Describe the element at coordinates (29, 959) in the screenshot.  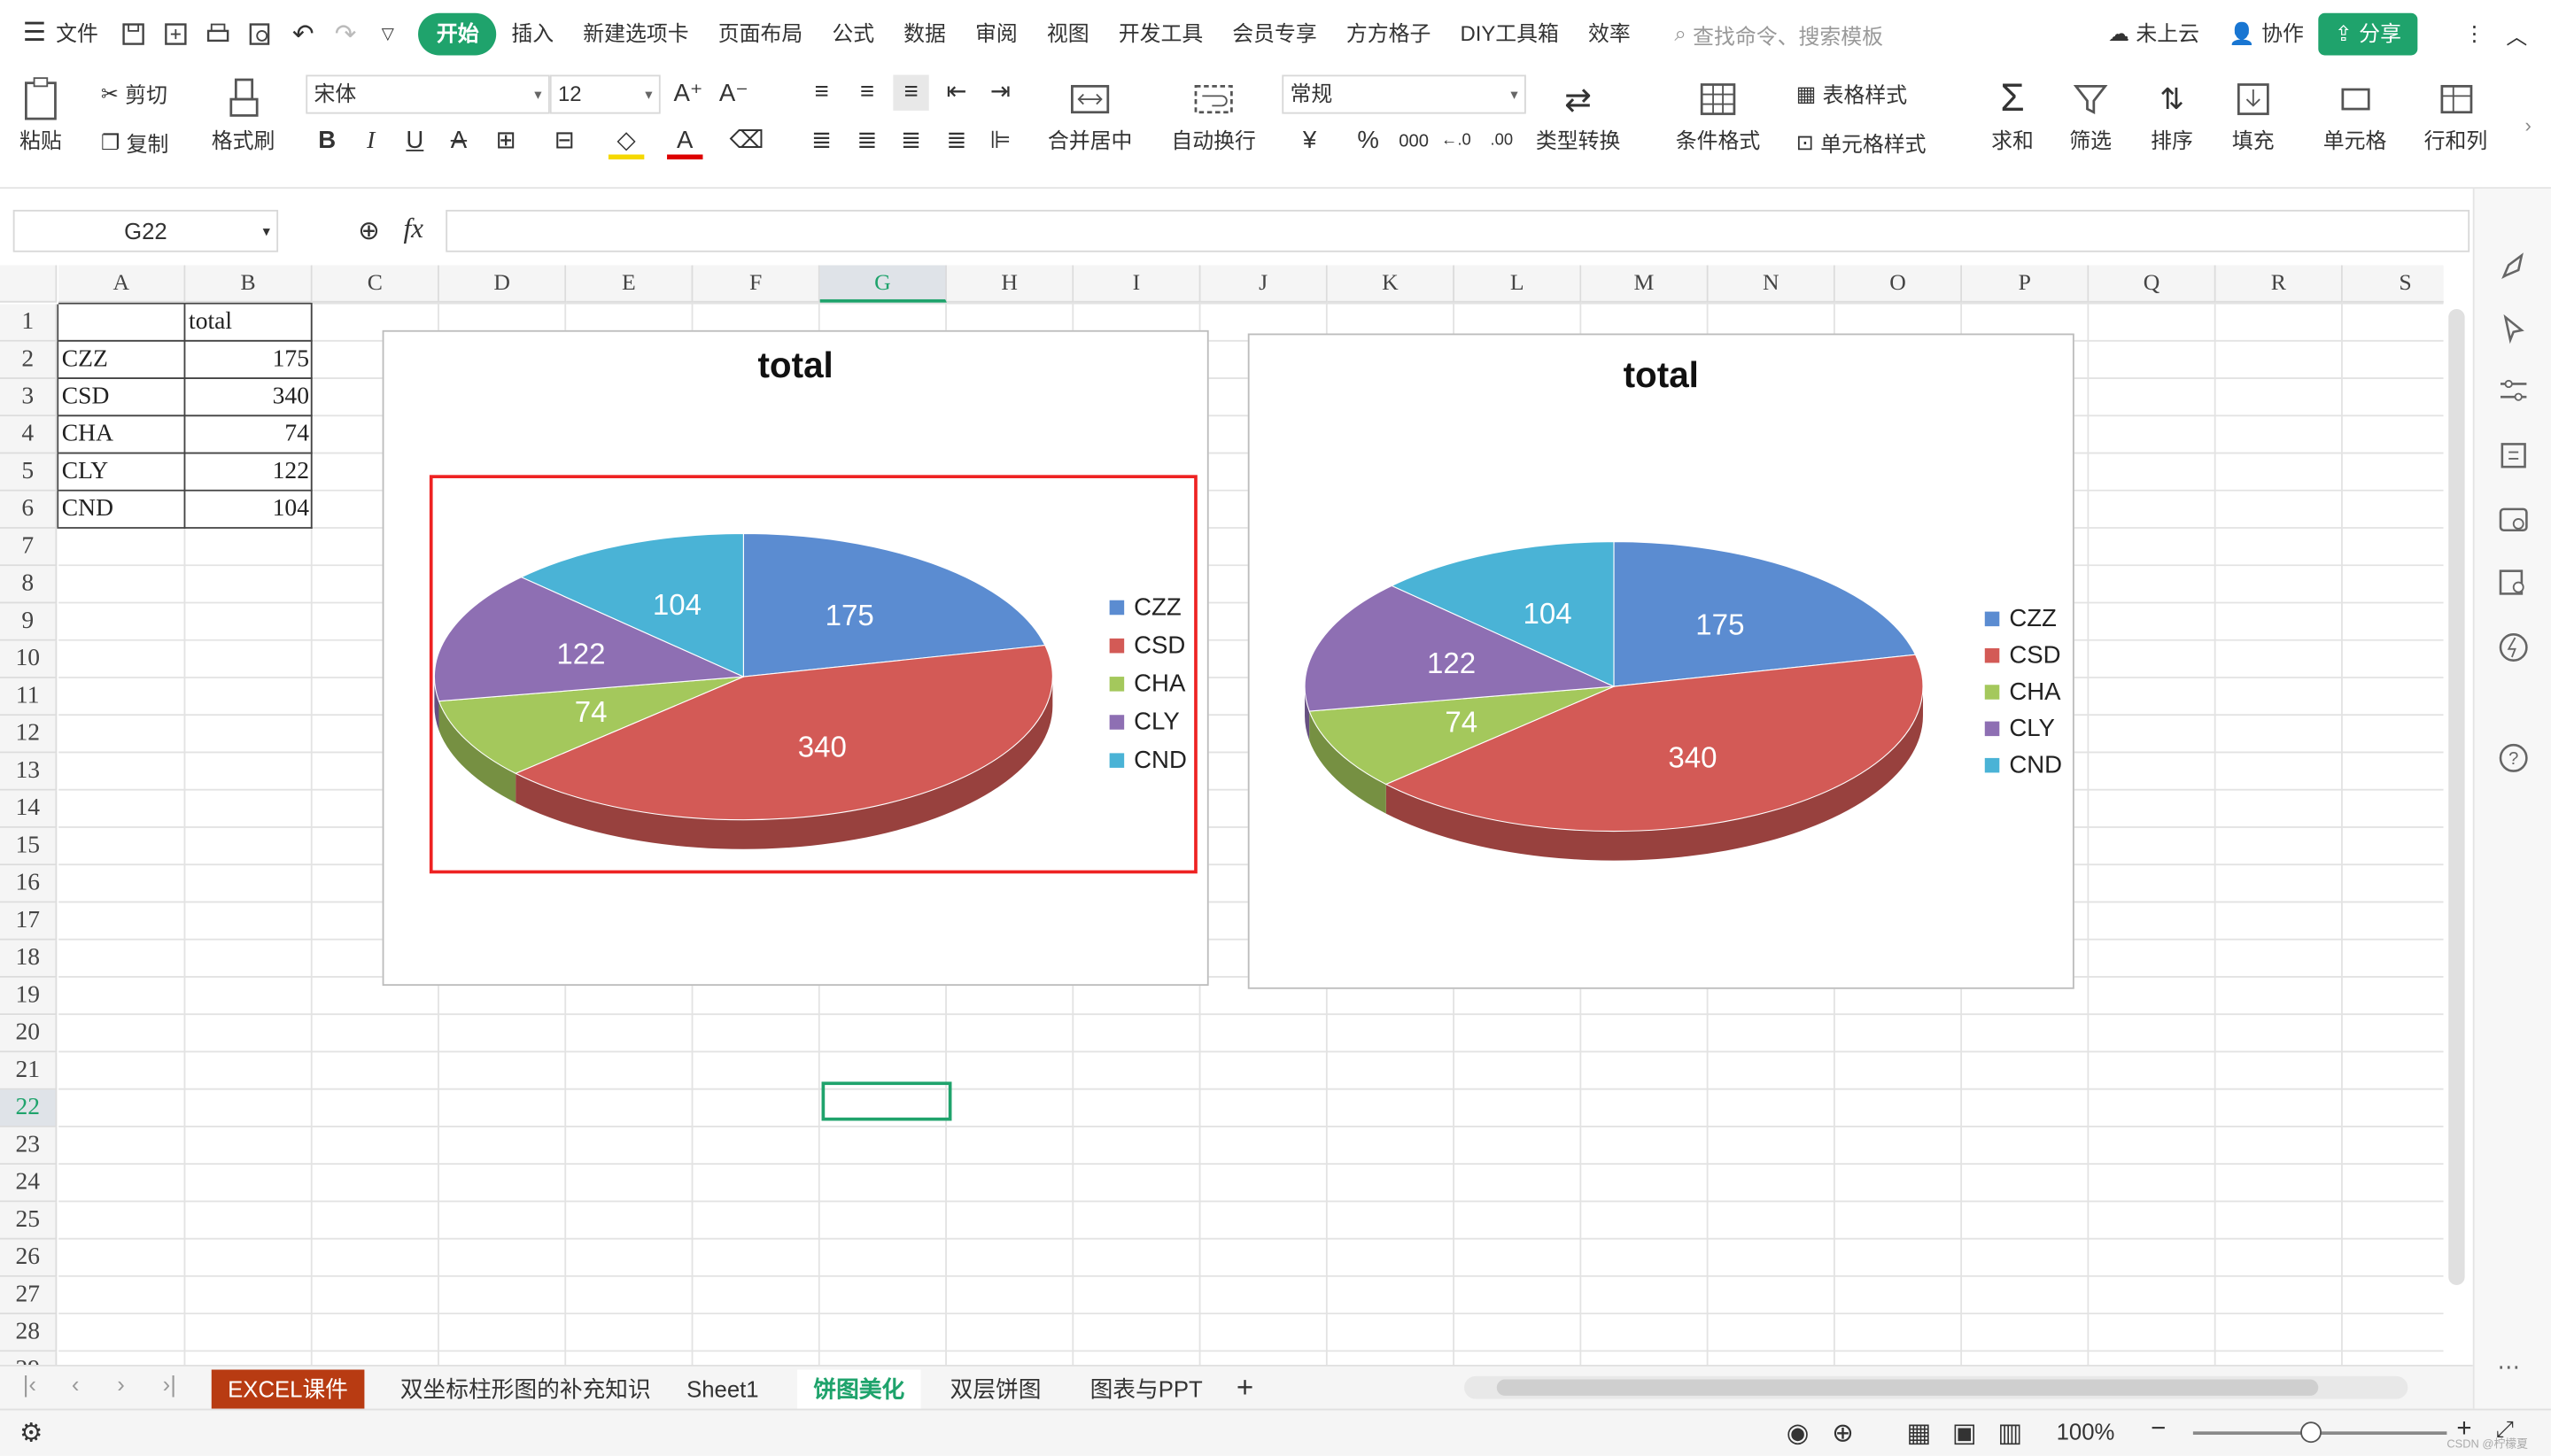
I see `row-header-18: 18` at that location.